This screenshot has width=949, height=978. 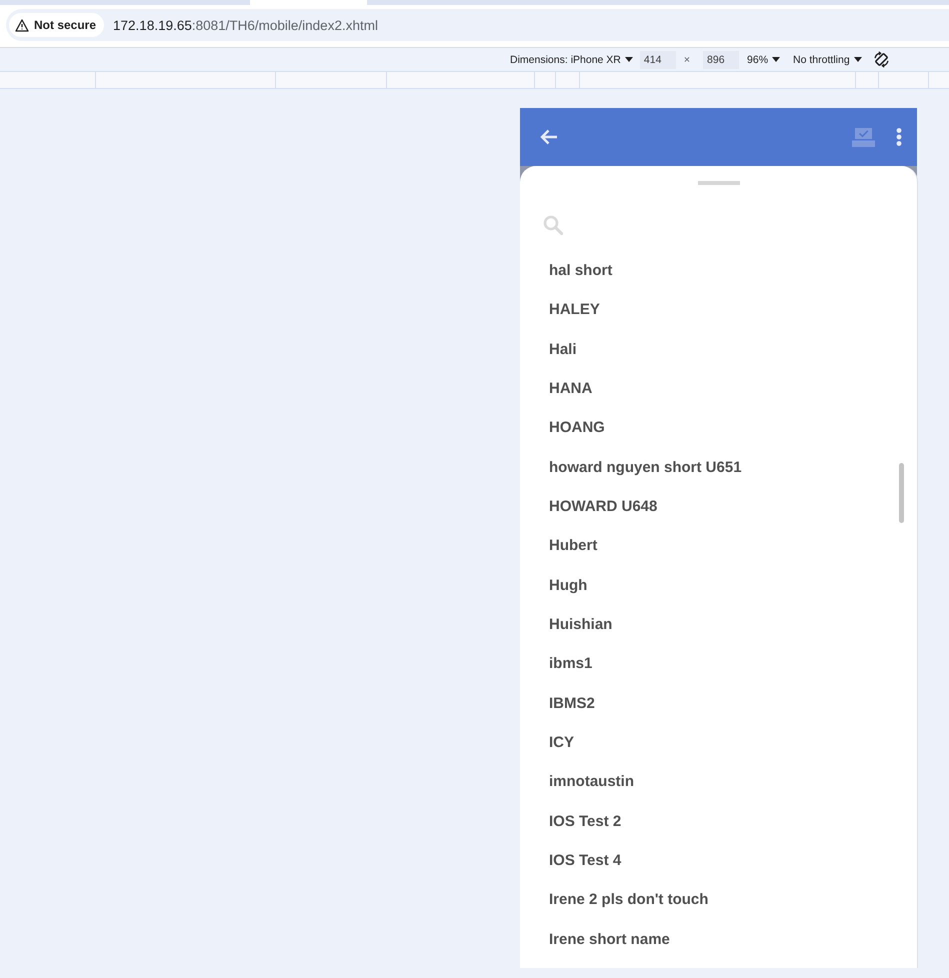 I want to click on list-item: Irene 2 pls don't touch, so click(x=718, y=900).